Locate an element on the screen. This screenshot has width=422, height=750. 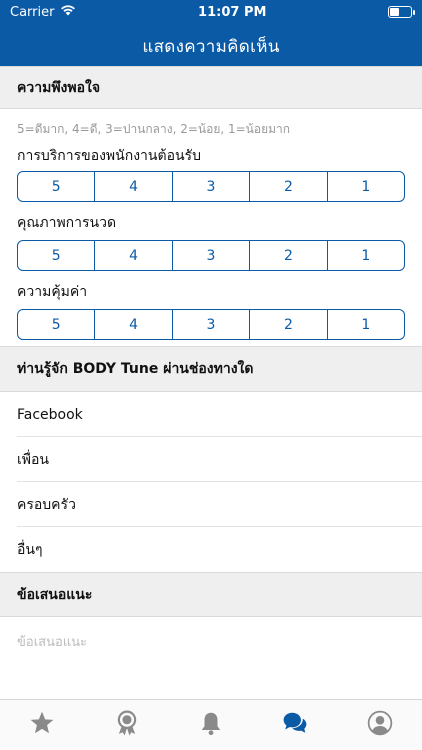
channel-item-facebook: Facebook is located at coordinates (211, 414).